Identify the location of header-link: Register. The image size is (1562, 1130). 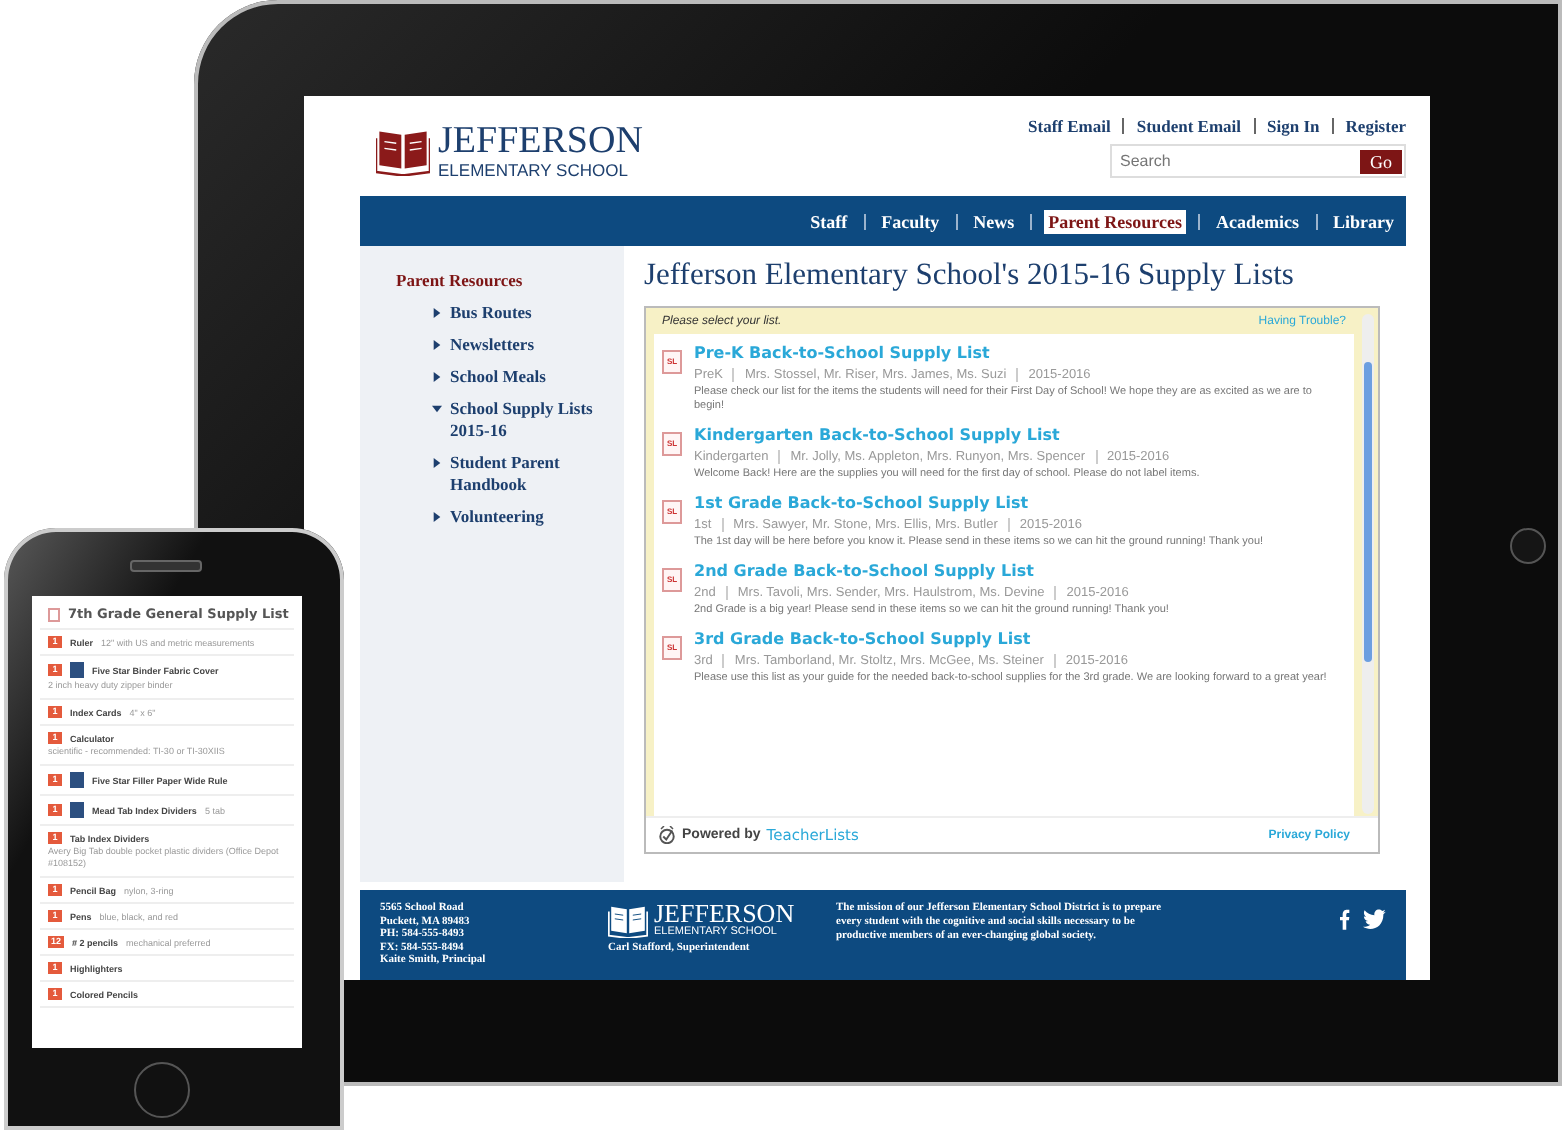
(1375, 126).